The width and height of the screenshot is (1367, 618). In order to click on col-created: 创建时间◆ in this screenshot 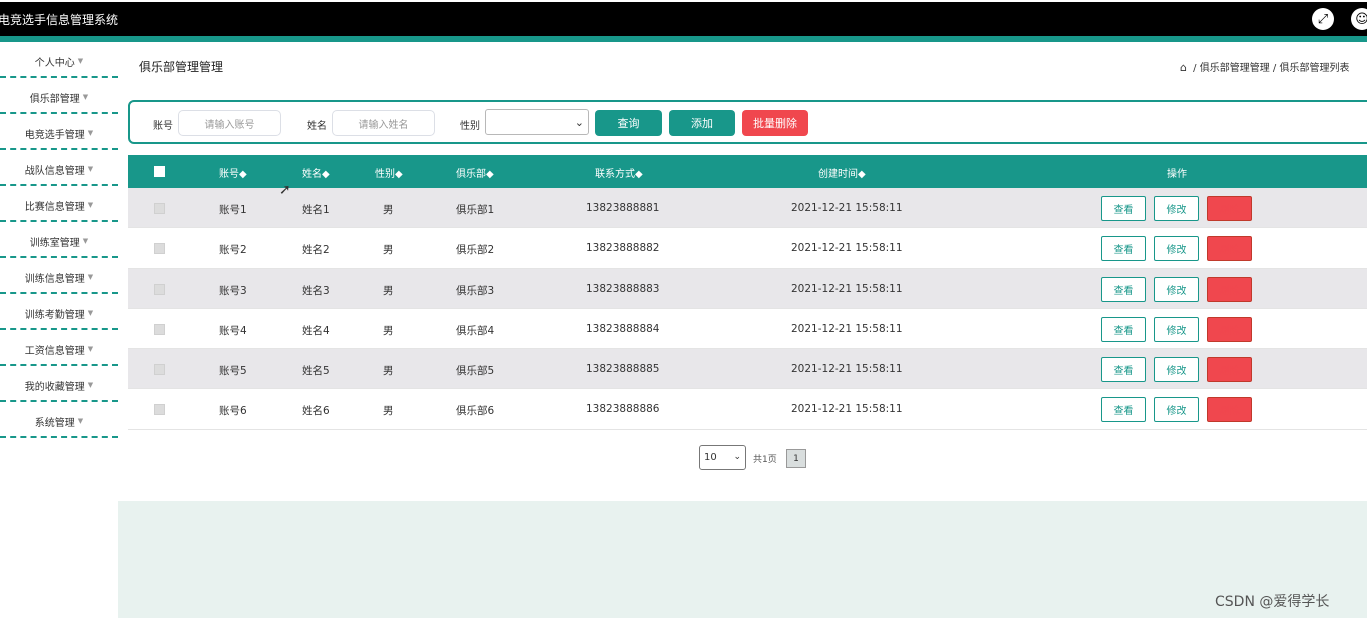, I will do `click(842, 172)`.